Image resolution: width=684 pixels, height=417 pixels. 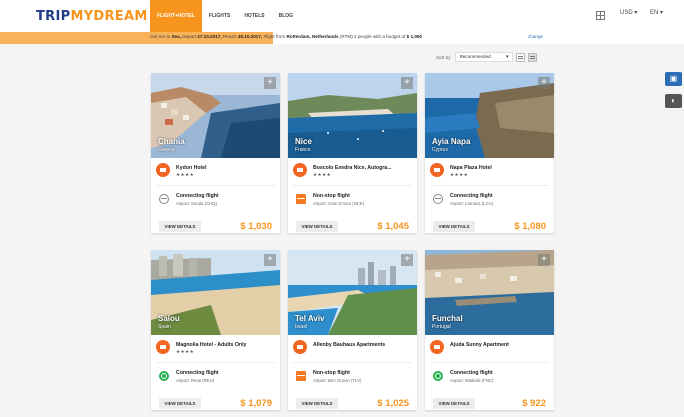 I want to click on chat-icon: ◐, so click(x=673, y=101).